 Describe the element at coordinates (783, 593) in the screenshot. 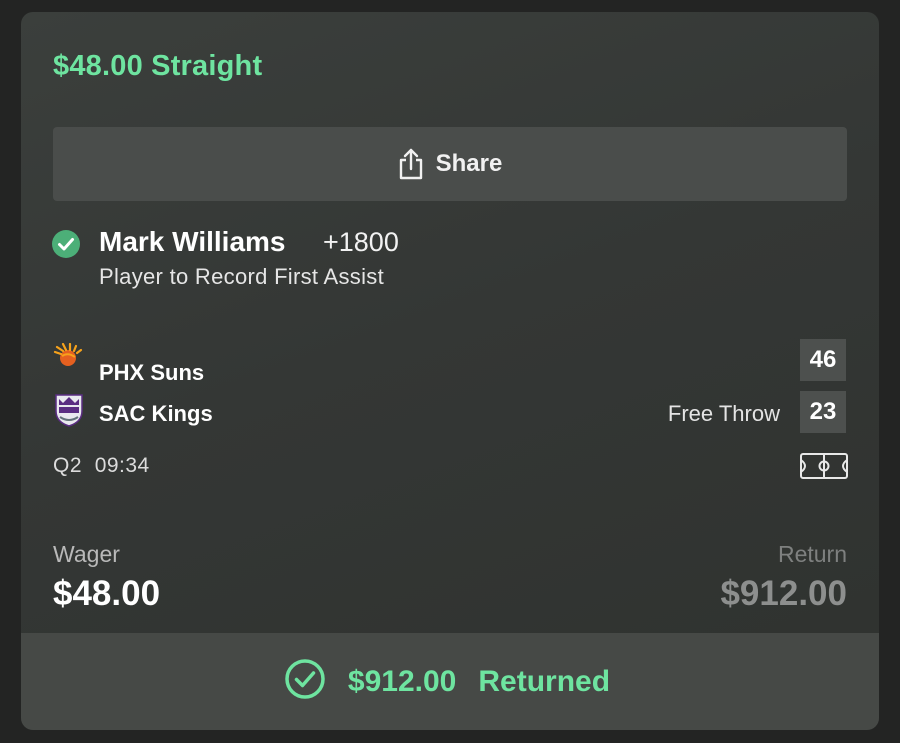

I see `return-amount: $912.00` at that location.